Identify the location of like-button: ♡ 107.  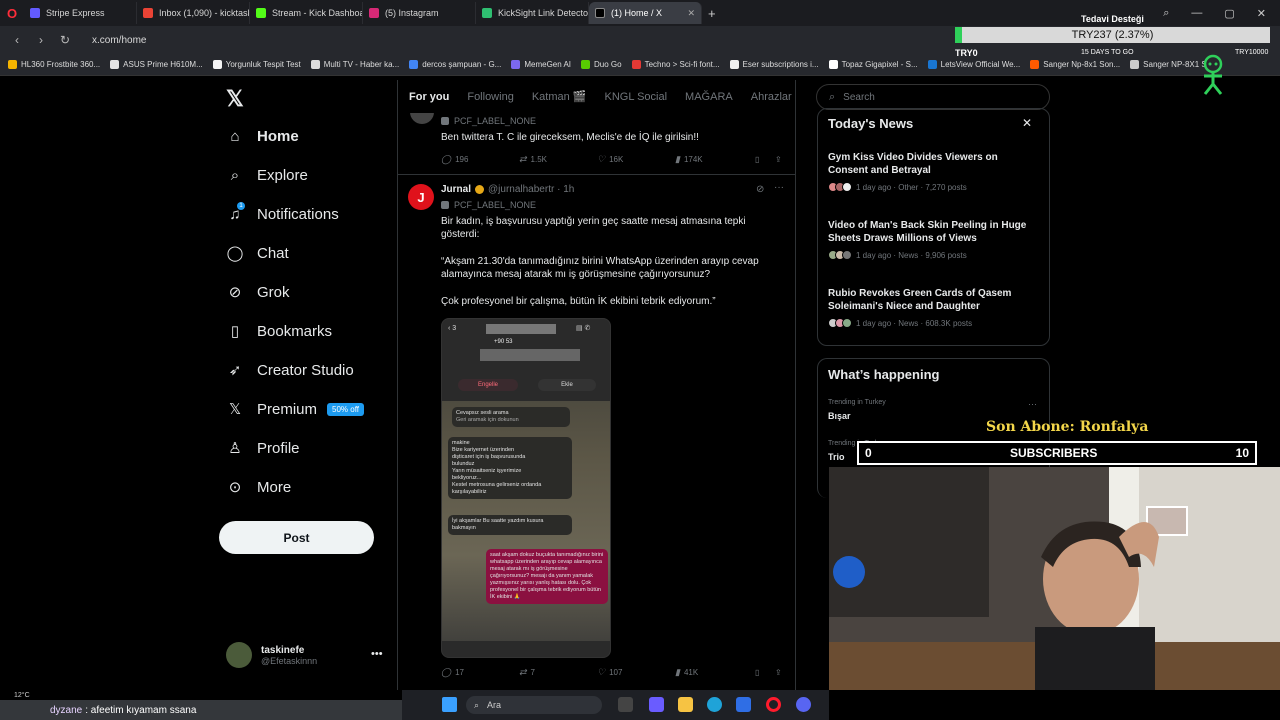
(636, 672).